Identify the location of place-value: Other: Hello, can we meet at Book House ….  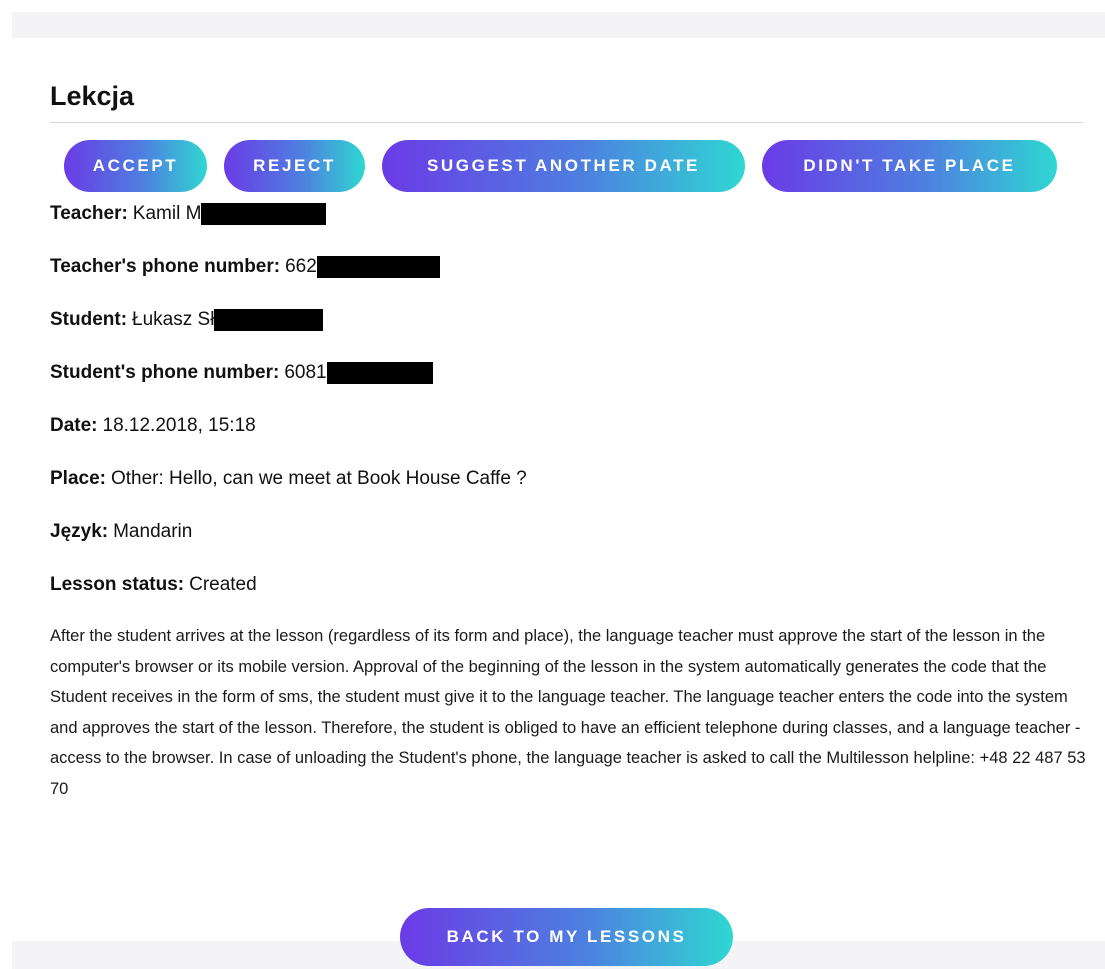
(318, 478).